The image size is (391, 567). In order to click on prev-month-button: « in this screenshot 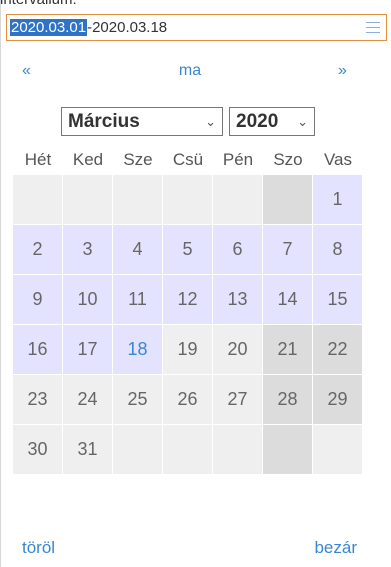, I will do `click(26, 71)`.